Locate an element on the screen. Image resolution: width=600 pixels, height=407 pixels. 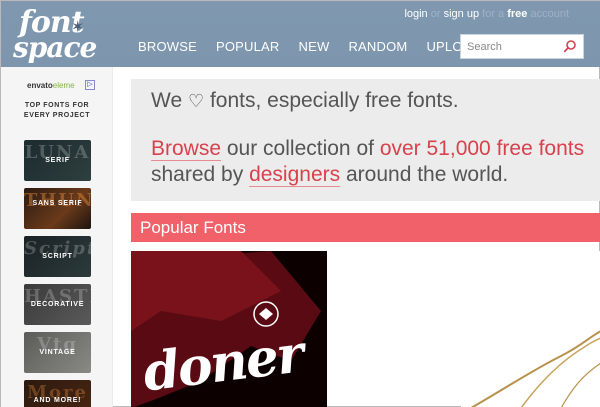
category-and-more: More AND MORE! is located at coordinates (57, 393).